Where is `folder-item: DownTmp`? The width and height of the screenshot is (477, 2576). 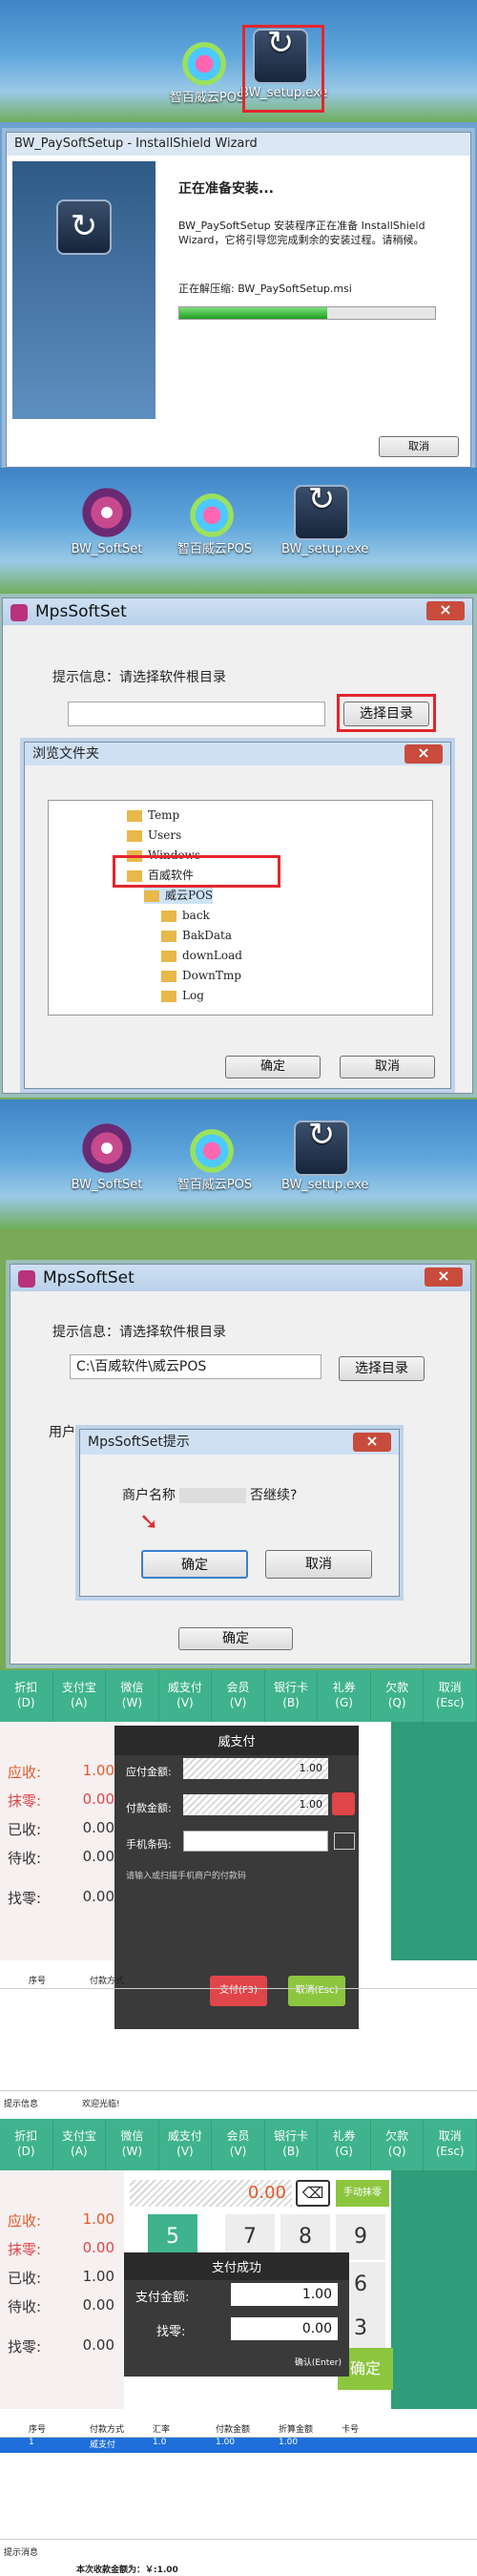 folder-item: DownTmp is located at coordinates (201, 975).